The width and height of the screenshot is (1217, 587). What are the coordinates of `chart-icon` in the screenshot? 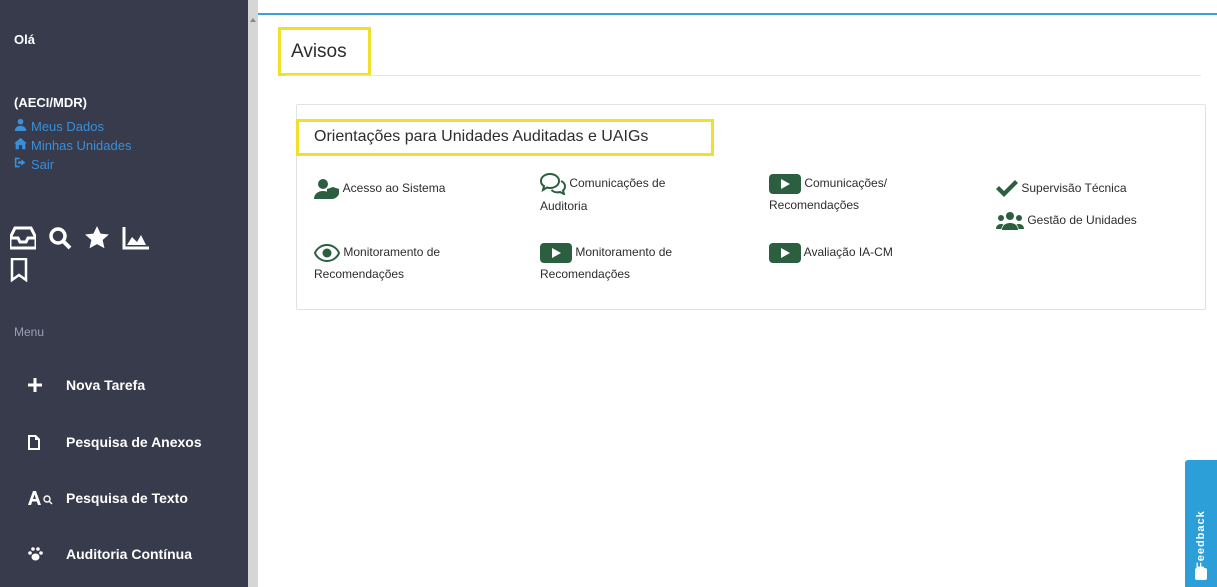 It's located at (136, 240).